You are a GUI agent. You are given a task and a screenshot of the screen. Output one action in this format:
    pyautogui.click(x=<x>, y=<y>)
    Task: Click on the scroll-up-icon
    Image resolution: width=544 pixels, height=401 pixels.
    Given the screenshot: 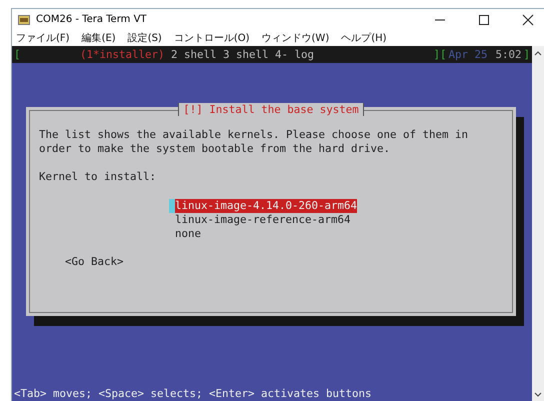 What is the action you would take?
    pyautogui.click(x=538, y=53)
    